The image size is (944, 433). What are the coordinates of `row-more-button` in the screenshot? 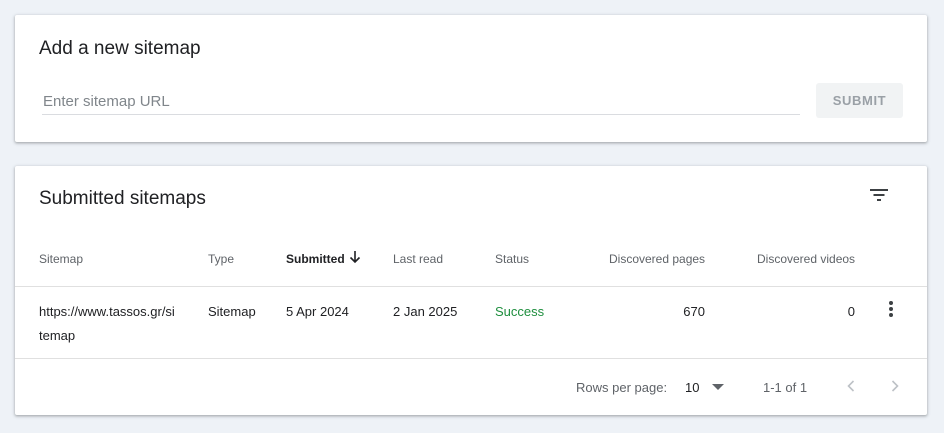 It's located at (891, 309).